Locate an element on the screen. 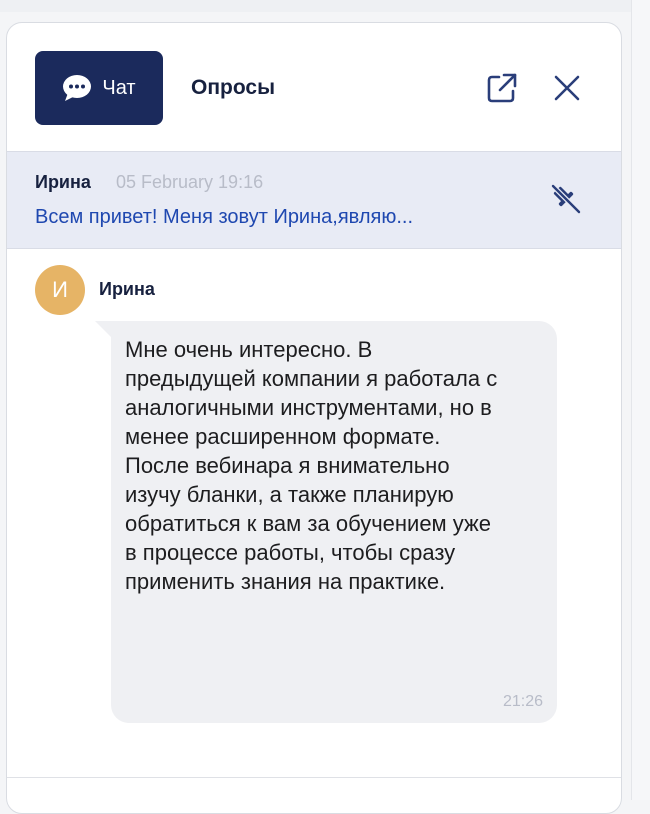  tab-chat-label: Чат is located at coordinates (119, 87).